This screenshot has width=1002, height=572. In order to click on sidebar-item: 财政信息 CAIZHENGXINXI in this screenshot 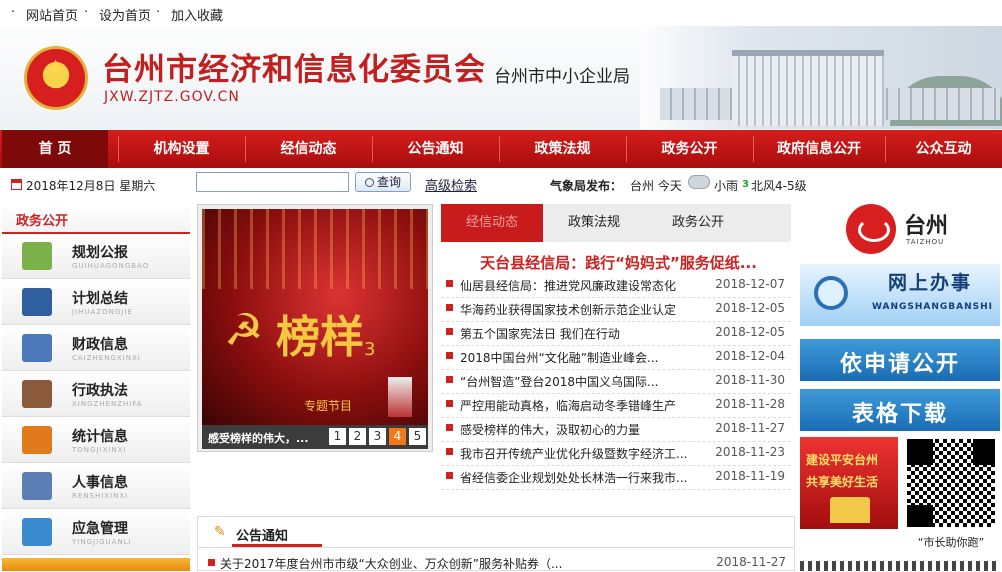, I will do `click(96, 348)`.